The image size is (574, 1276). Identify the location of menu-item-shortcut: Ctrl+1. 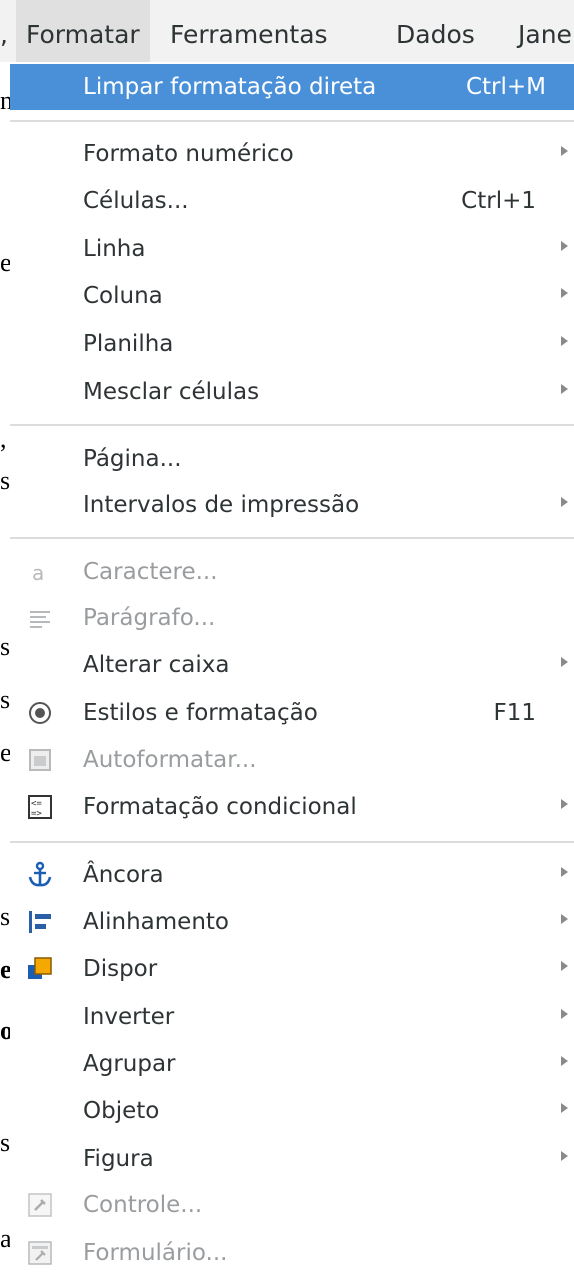
(498, 201).